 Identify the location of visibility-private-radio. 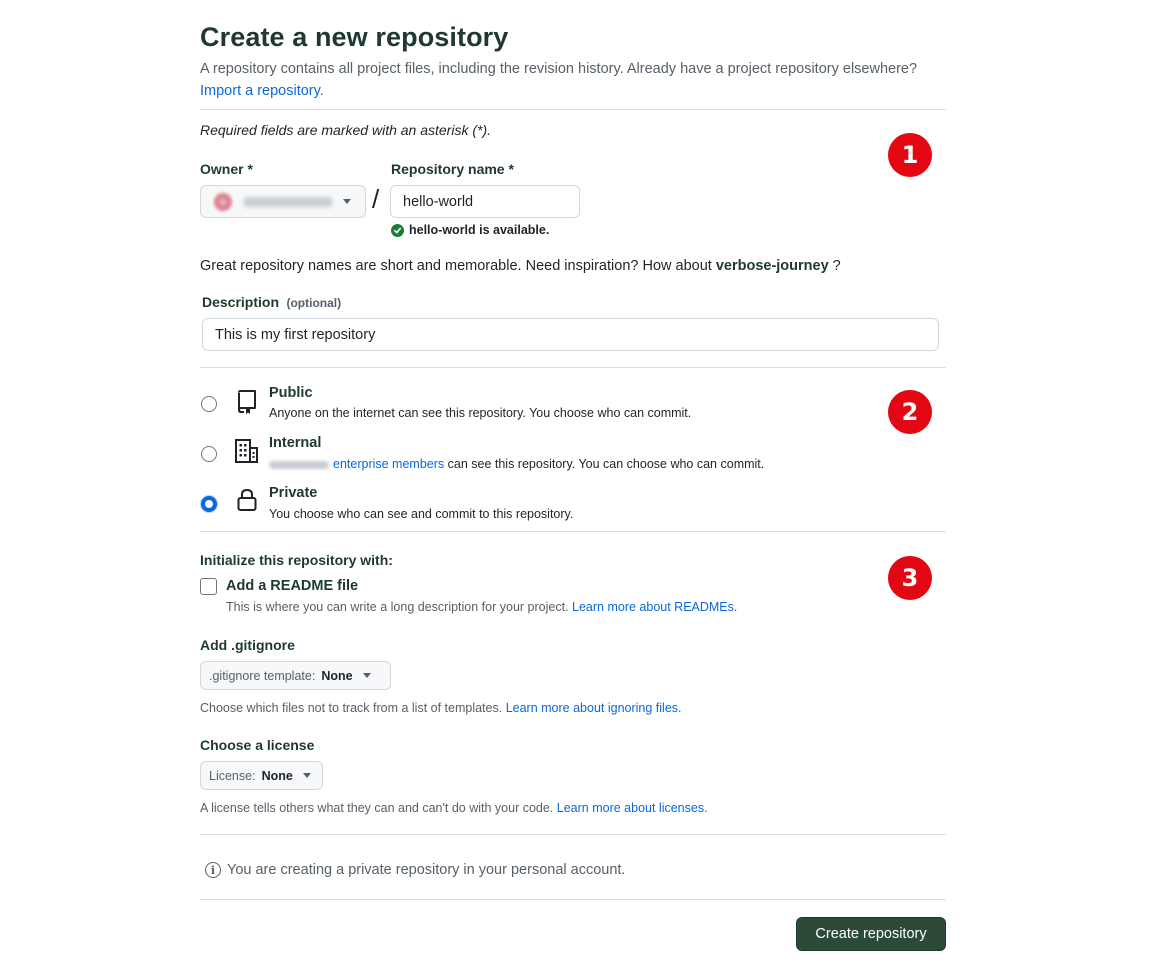
(209, 504).